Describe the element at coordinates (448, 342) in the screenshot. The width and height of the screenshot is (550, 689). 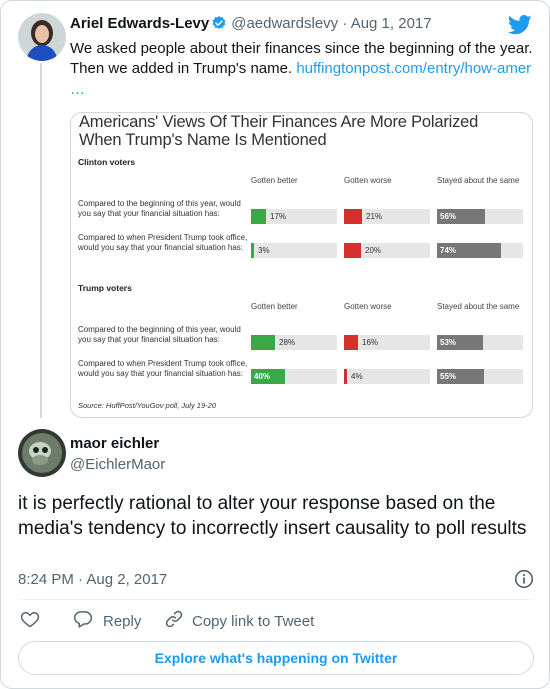
I see `chart-data-label: 53%` at that location.